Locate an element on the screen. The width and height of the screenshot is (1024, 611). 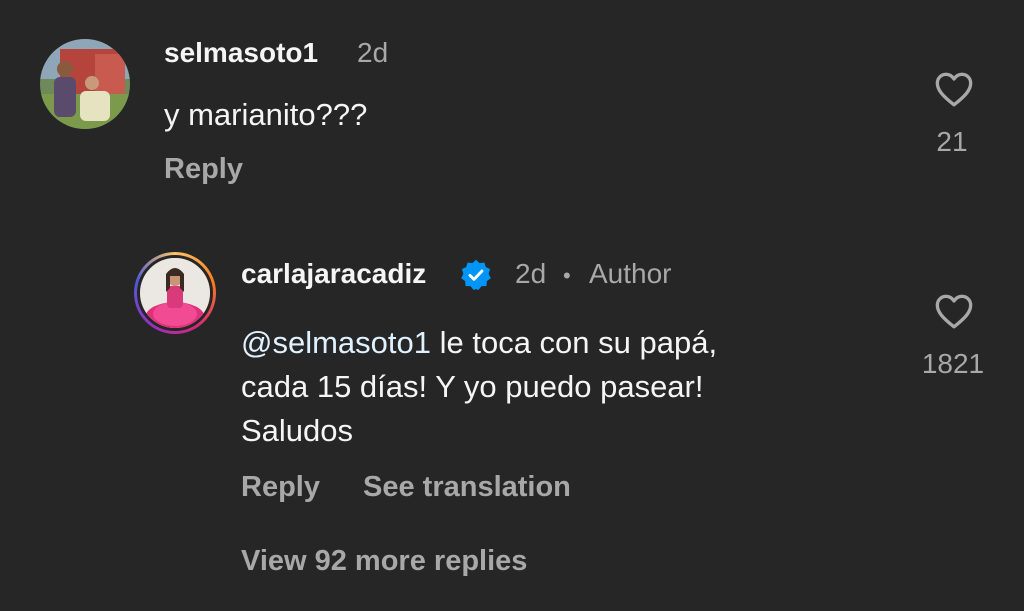
comment-like-count: 21 is located at coordinates (952, 141).